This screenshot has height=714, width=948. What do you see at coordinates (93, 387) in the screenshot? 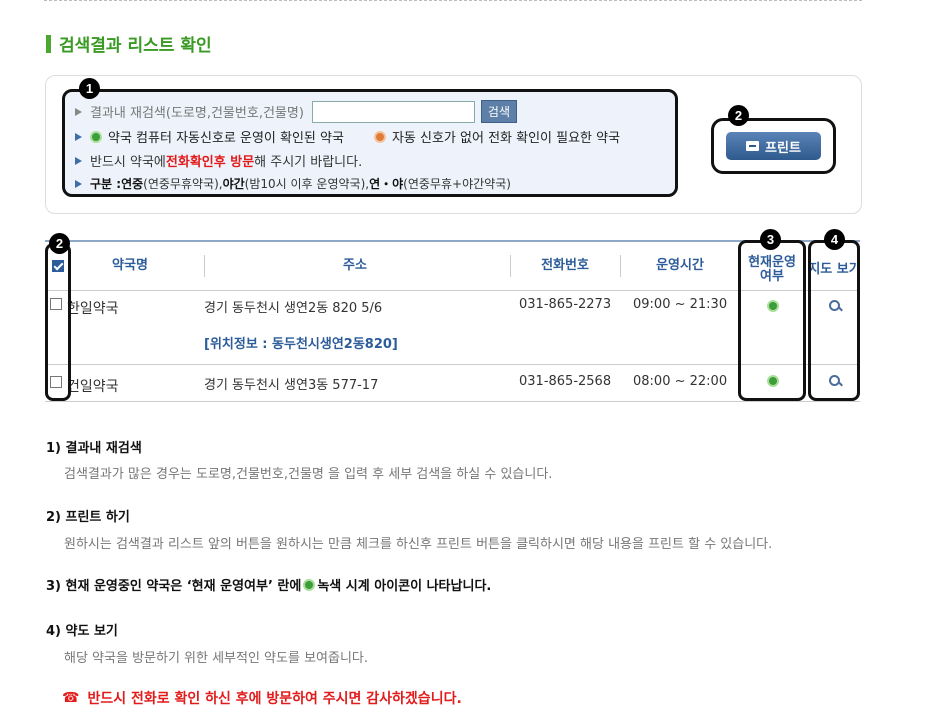
I see `pharmacy-name: 건일약국` at bounding box center [93, 387].